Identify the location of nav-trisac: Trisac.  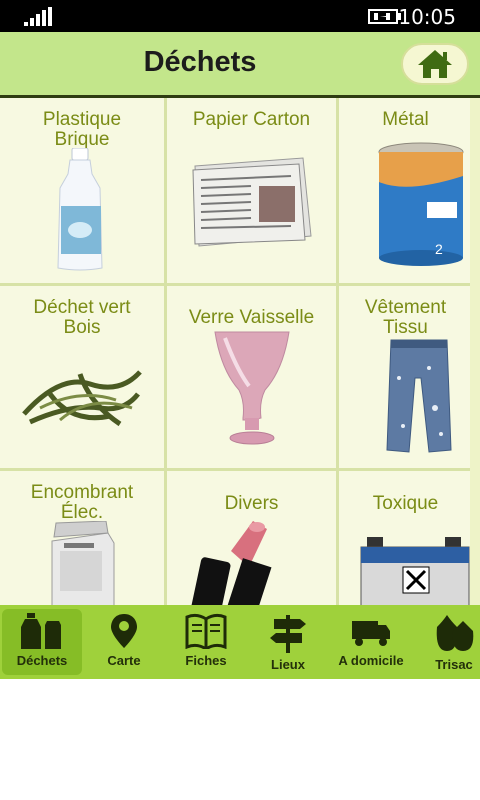
(447, 642).